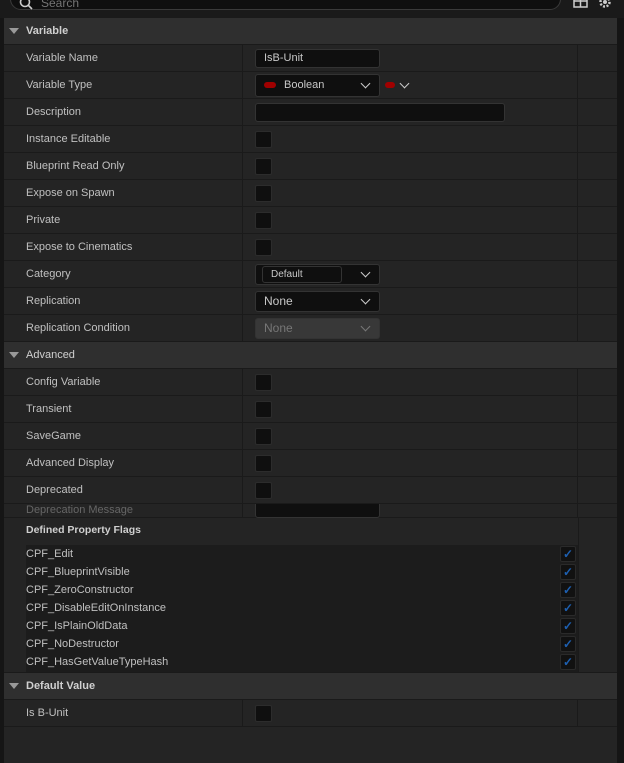  Describe the element at coordinates (310, 686) in the screenshot. I see `section-header-default-value: Default Value` at that location.